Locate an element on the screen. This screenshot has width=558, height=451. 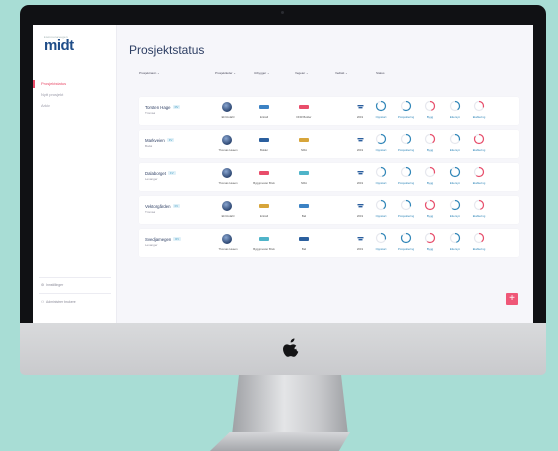
active-nav-marker is located at coordinates (34, 84).